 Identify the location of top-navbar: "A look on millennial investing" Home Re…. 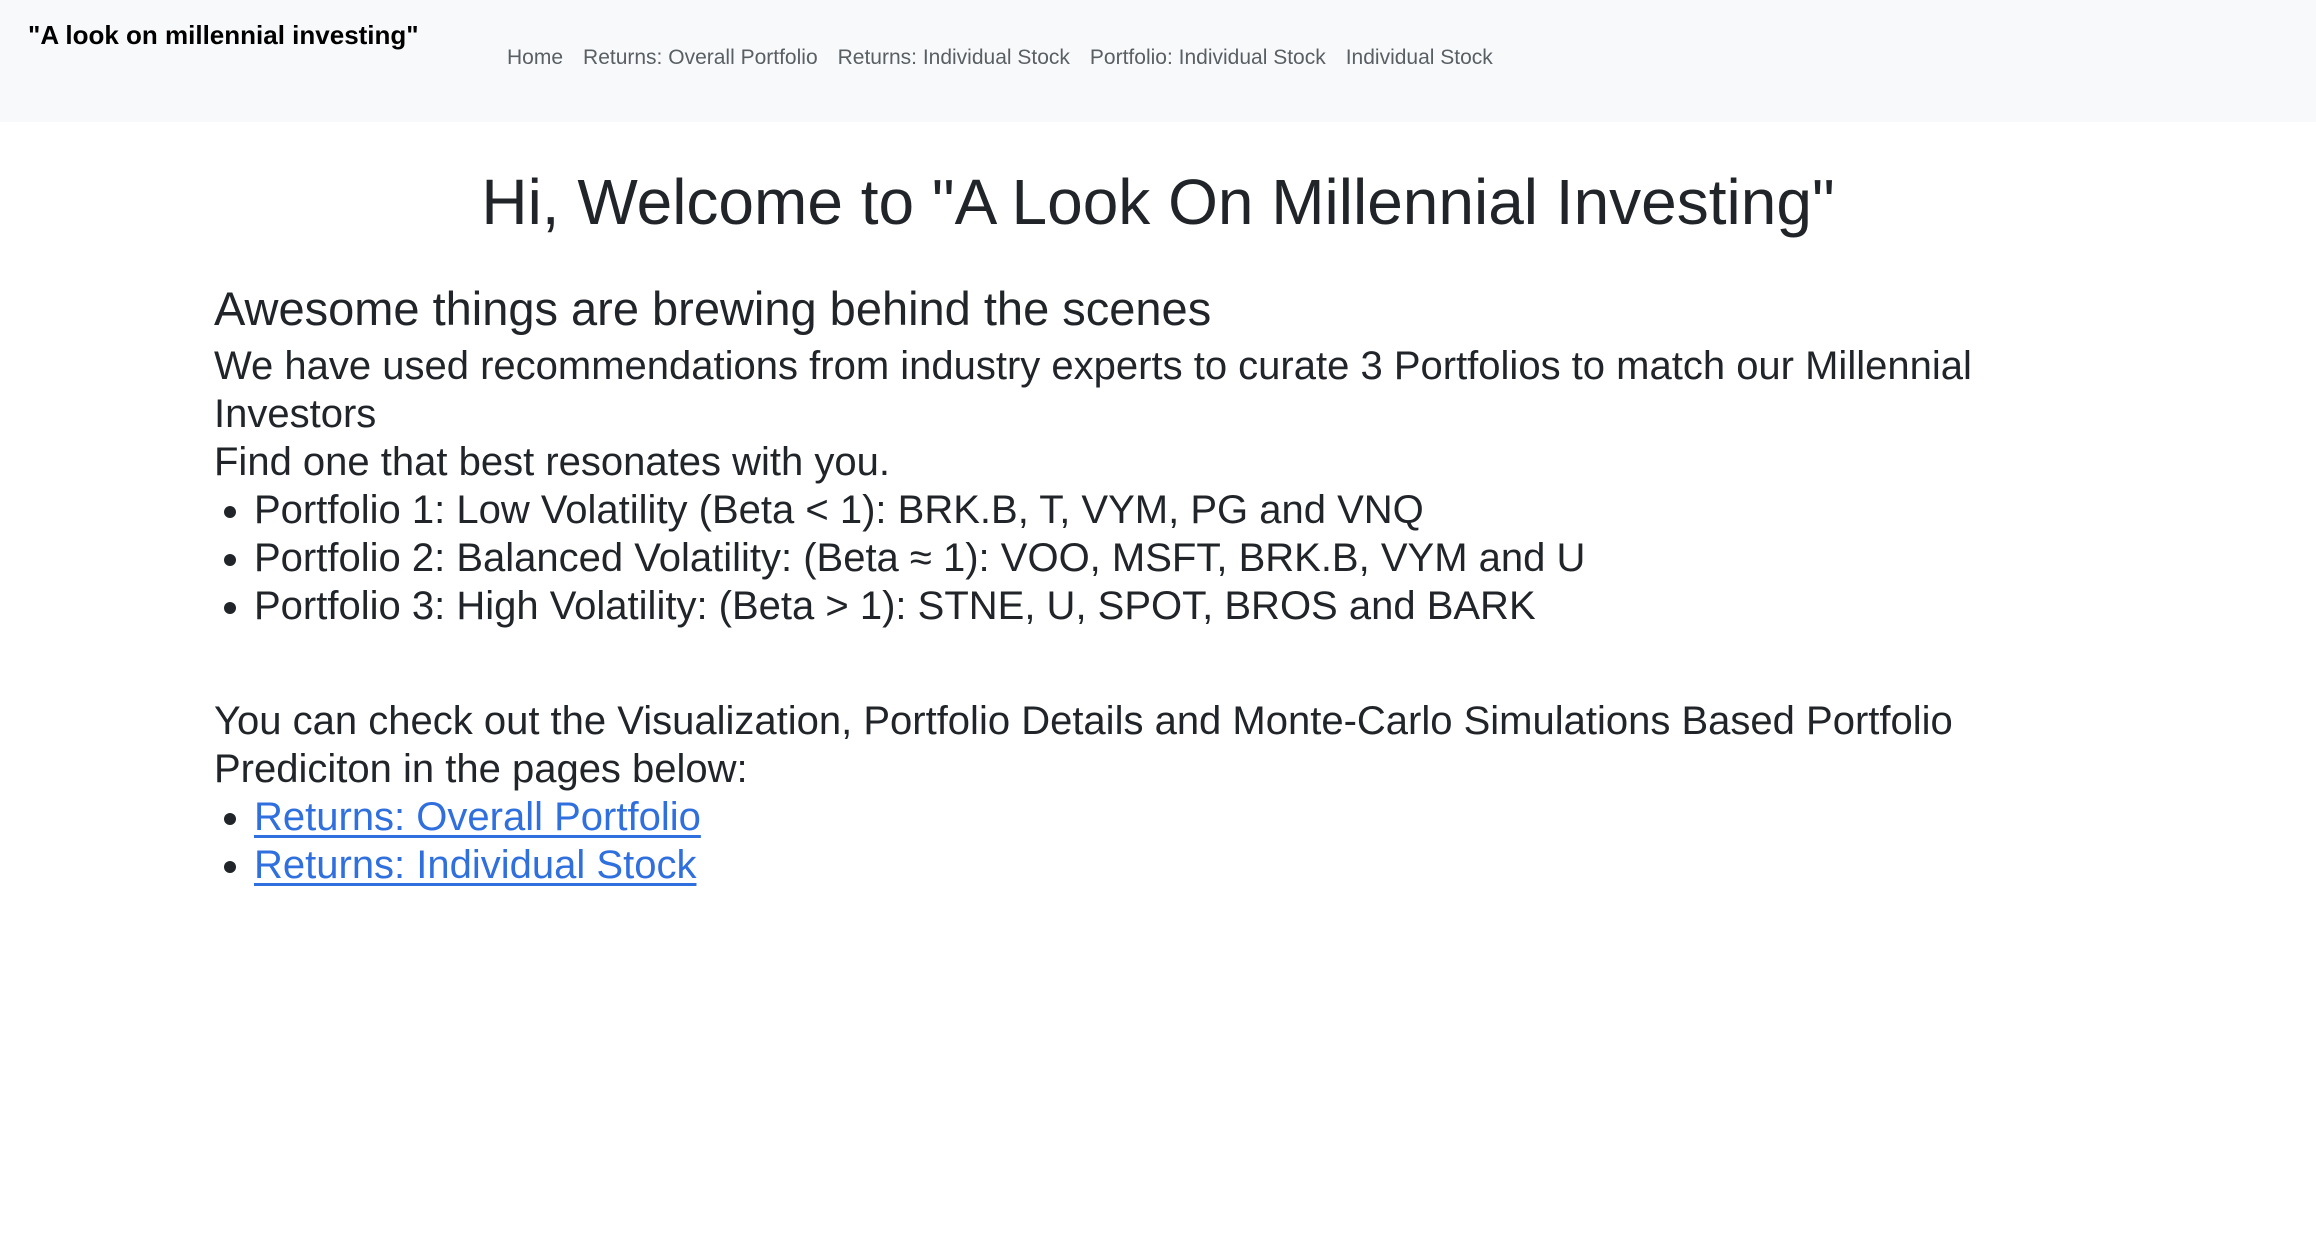
(1158, 61).